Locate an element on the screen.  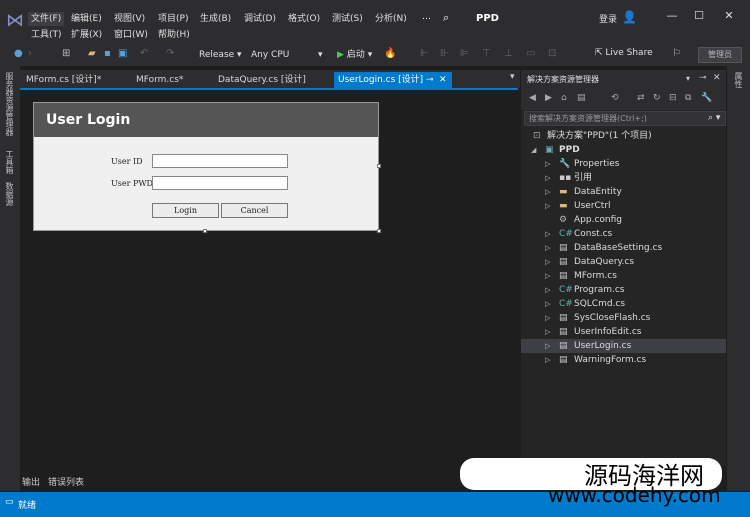
forward-icon: ▶ is located at coordinates (548, 98).